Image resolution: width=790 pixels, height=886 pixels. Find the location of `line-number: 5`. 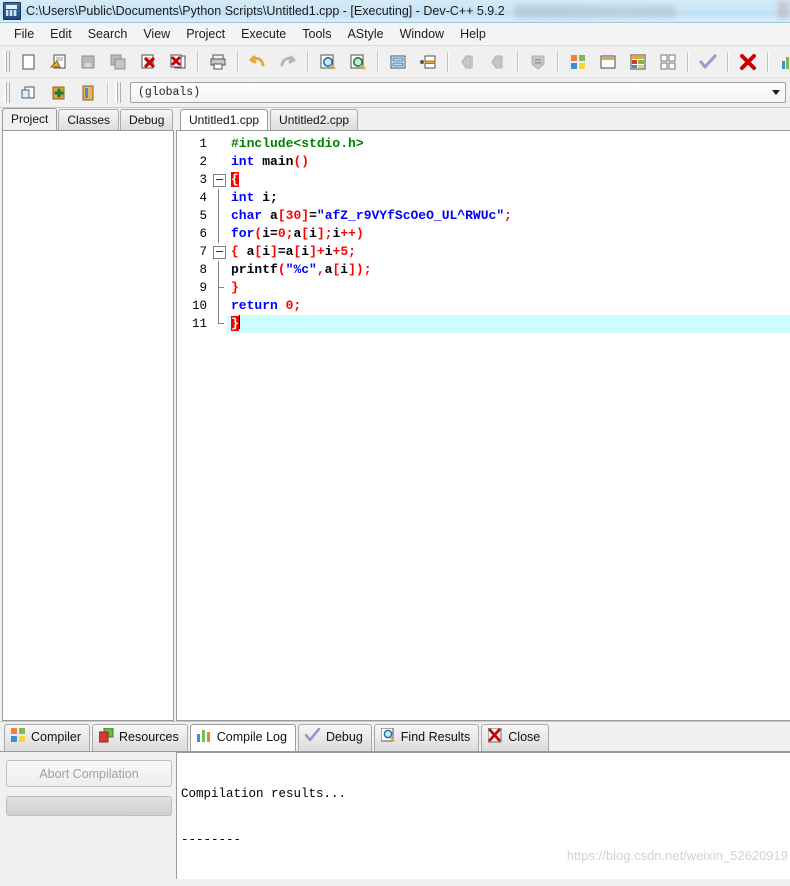

line-number: 5 is located at coordinates (203, 216).